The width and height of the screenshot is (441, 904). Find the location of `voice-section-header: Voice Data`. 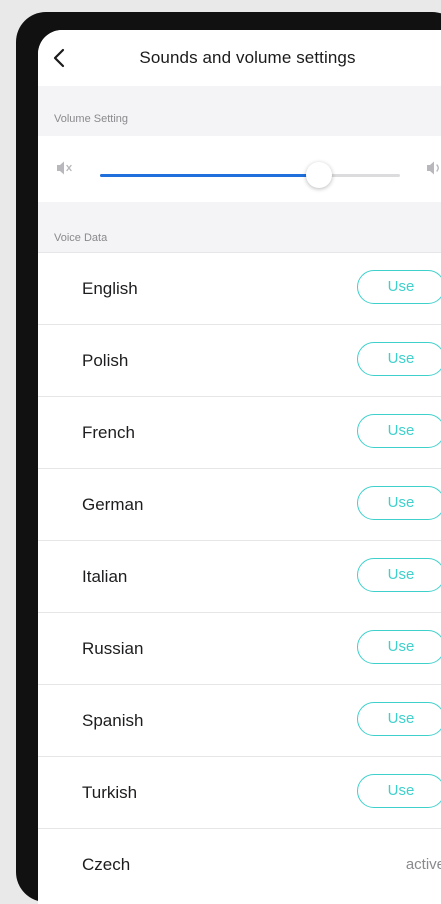

voice-section-header: Voice Data is located at coordinates (239, 227).